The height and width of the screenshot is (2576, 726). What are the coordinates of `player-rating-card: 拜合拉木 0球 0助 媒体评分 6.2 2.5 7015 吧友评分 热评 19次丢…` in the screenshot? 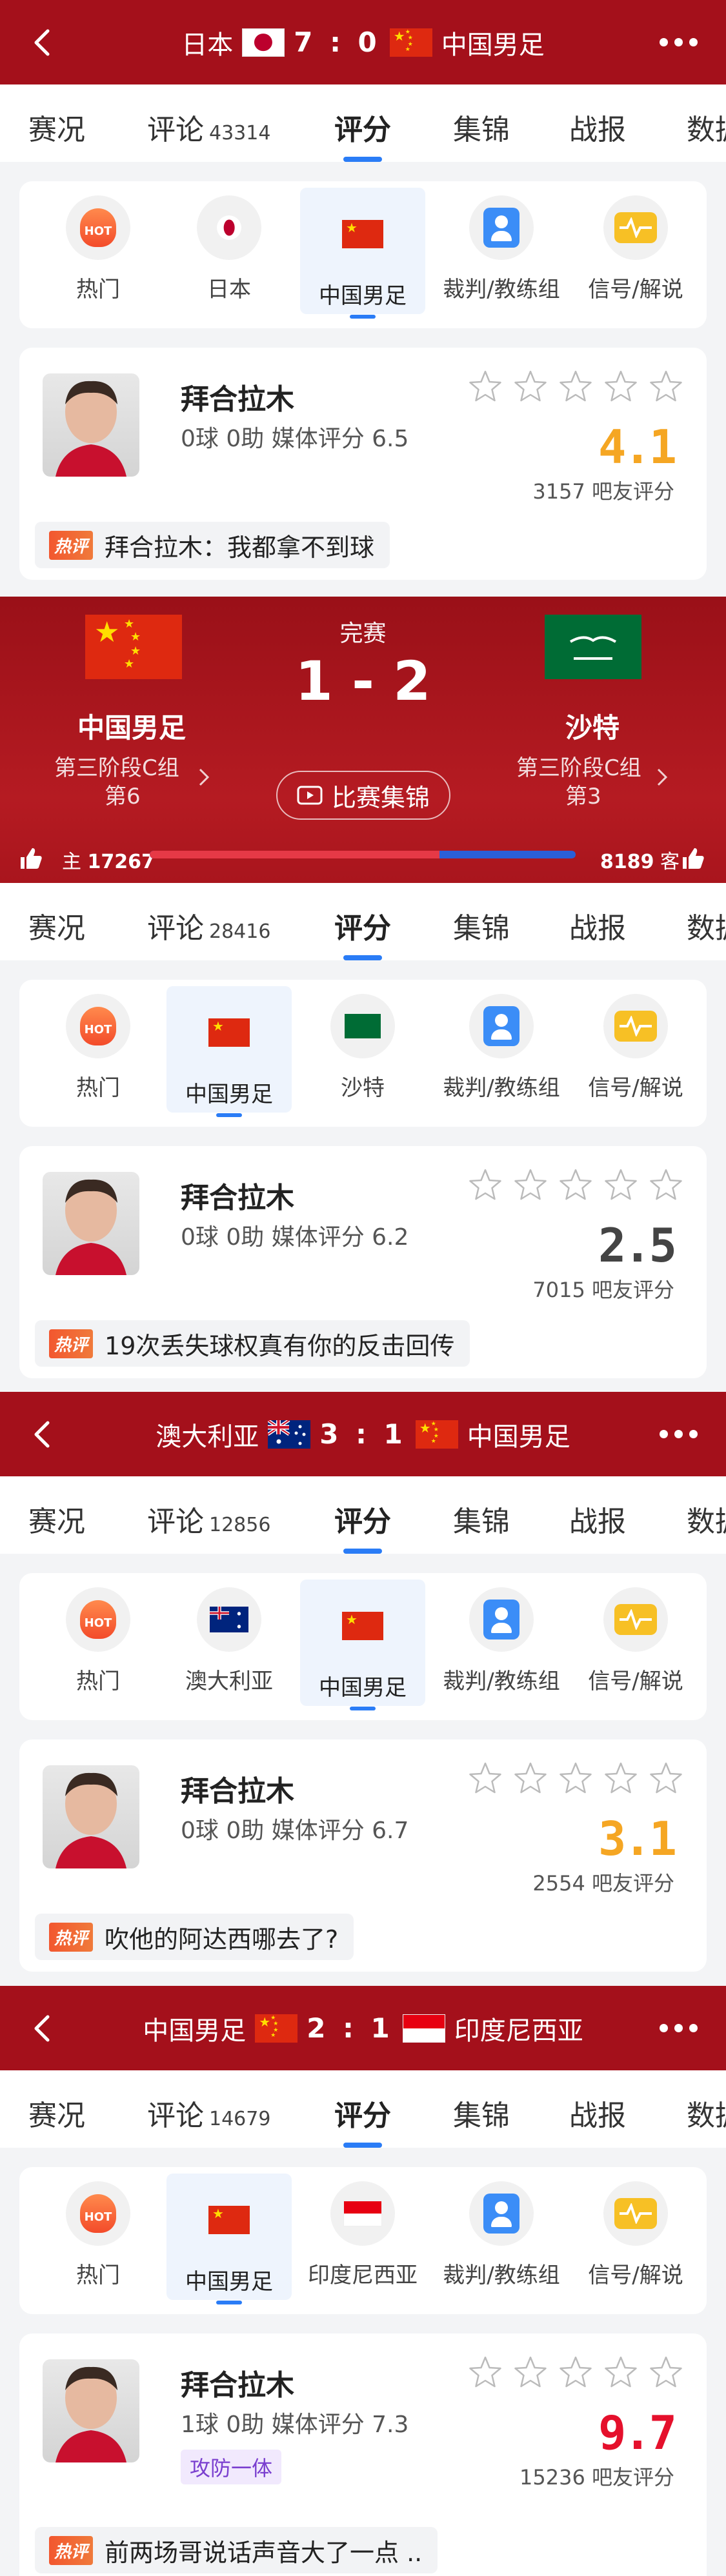 It's located at (363, 1262).